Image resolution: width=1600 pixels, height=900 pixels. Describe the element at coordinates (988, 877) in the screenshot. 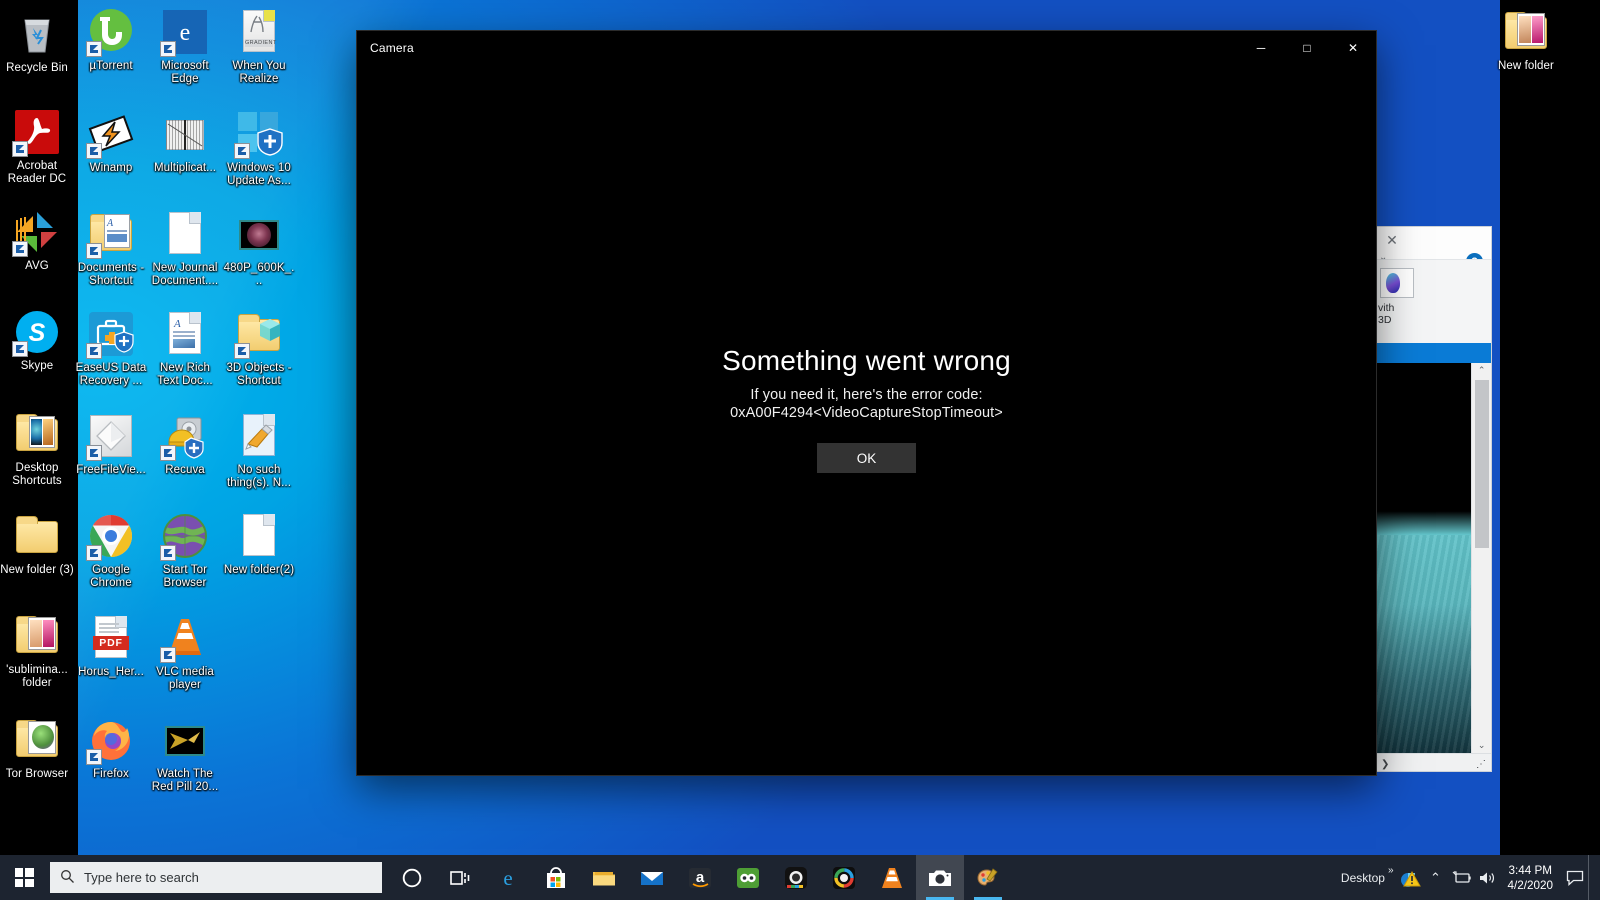

I see `taskbar-item-paint` at that location.